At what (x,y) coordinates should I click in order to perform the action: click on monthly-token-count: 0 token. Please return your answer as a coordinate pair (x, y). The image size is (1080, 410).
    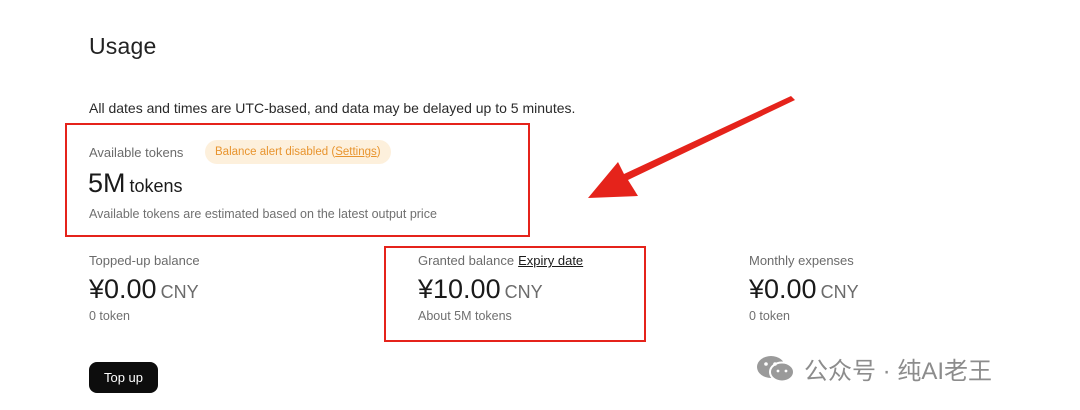
    Looking at the image, I should click on (770, 316).